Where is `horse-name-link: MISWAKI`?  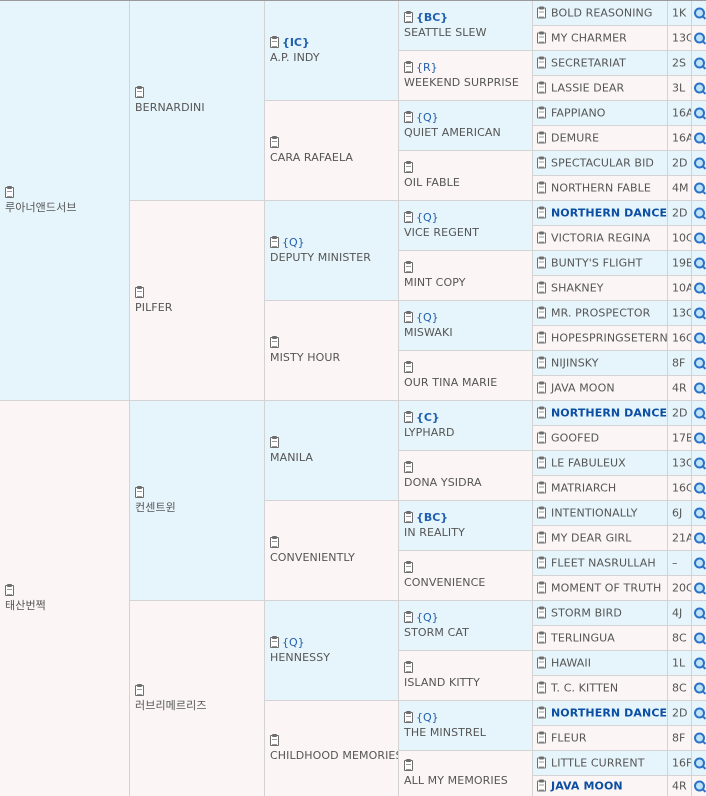 horse-name-link: MISWAKI is located at coordinates (428, 332).